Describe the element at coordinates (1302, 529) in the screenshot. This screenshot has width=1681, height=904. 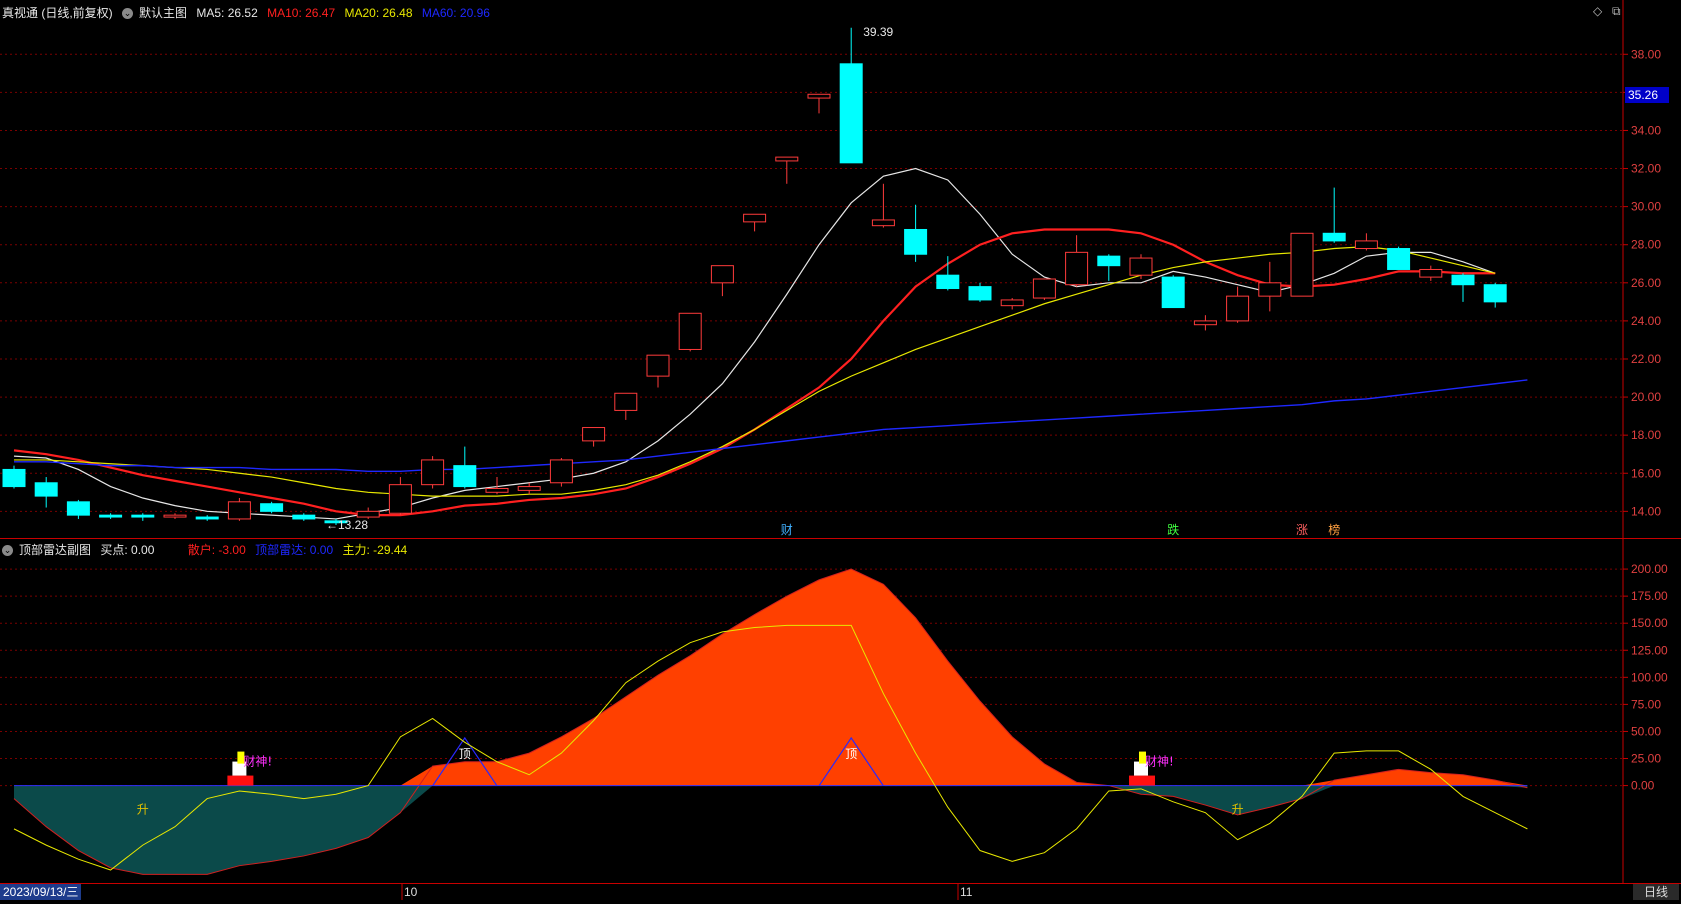
I see `signal-marker: 涨` at that location.